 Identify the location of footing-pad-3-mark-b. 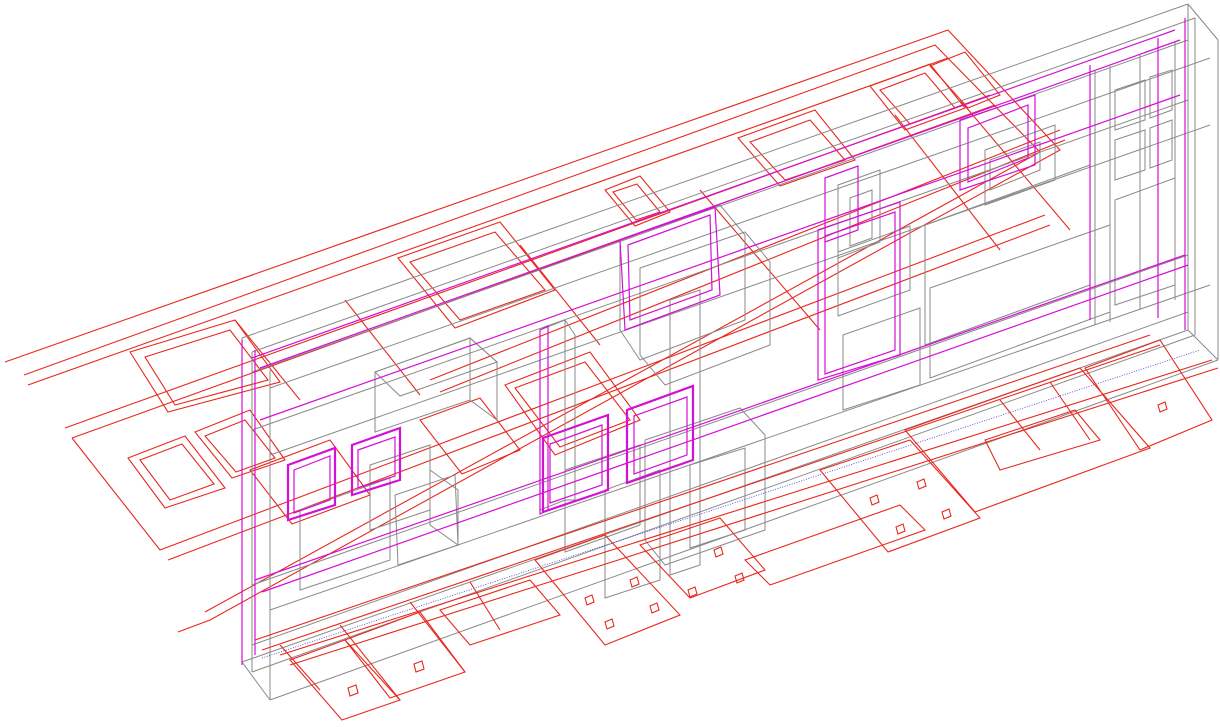
(609, 624).